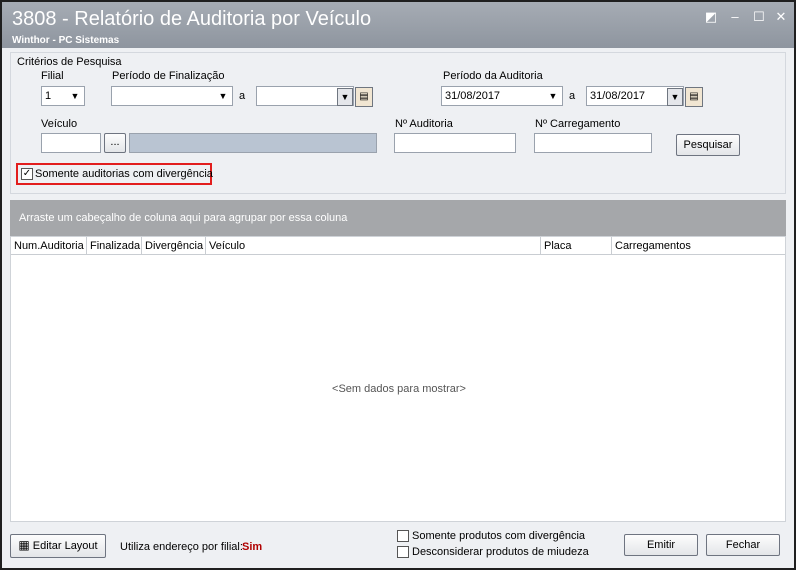 The image size is (796, 570). I want to click on a-label-2: a, so click(572, 96).